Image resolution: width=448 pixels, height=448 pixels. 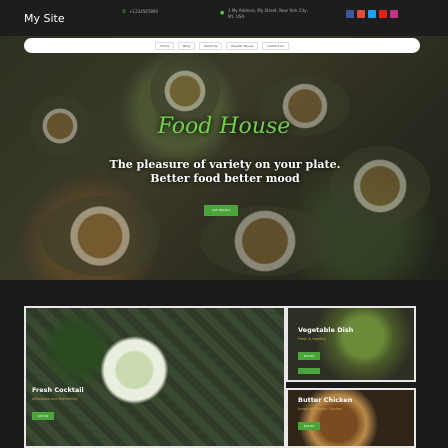 I want to click on site-title: My Site, so click(x=44, y=18).